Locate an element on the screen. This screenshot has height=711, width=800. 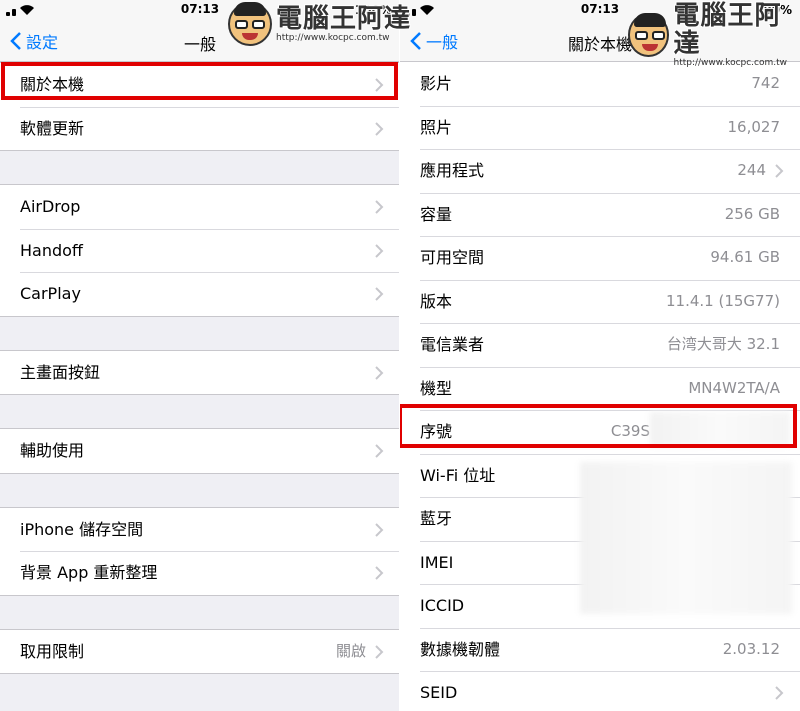
list-item-carplay: CarPlay is located at coordinates (200, 294).